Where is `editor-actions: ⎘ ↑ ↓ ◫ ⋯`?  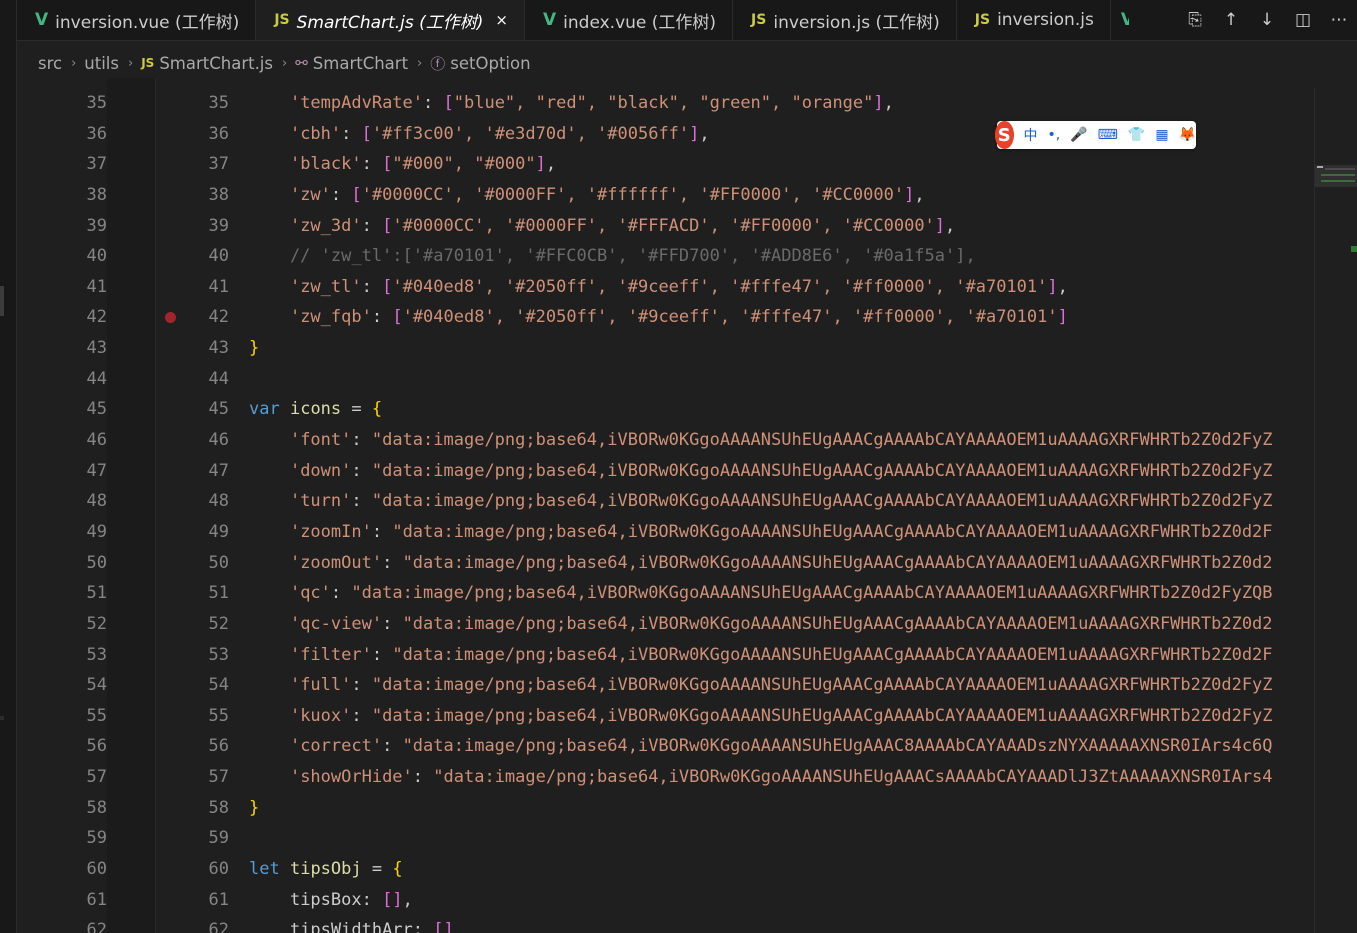
editor-actions: ⎘ ↑ ↓ ◫ ⋯ is located at coordinates (1267, 20).